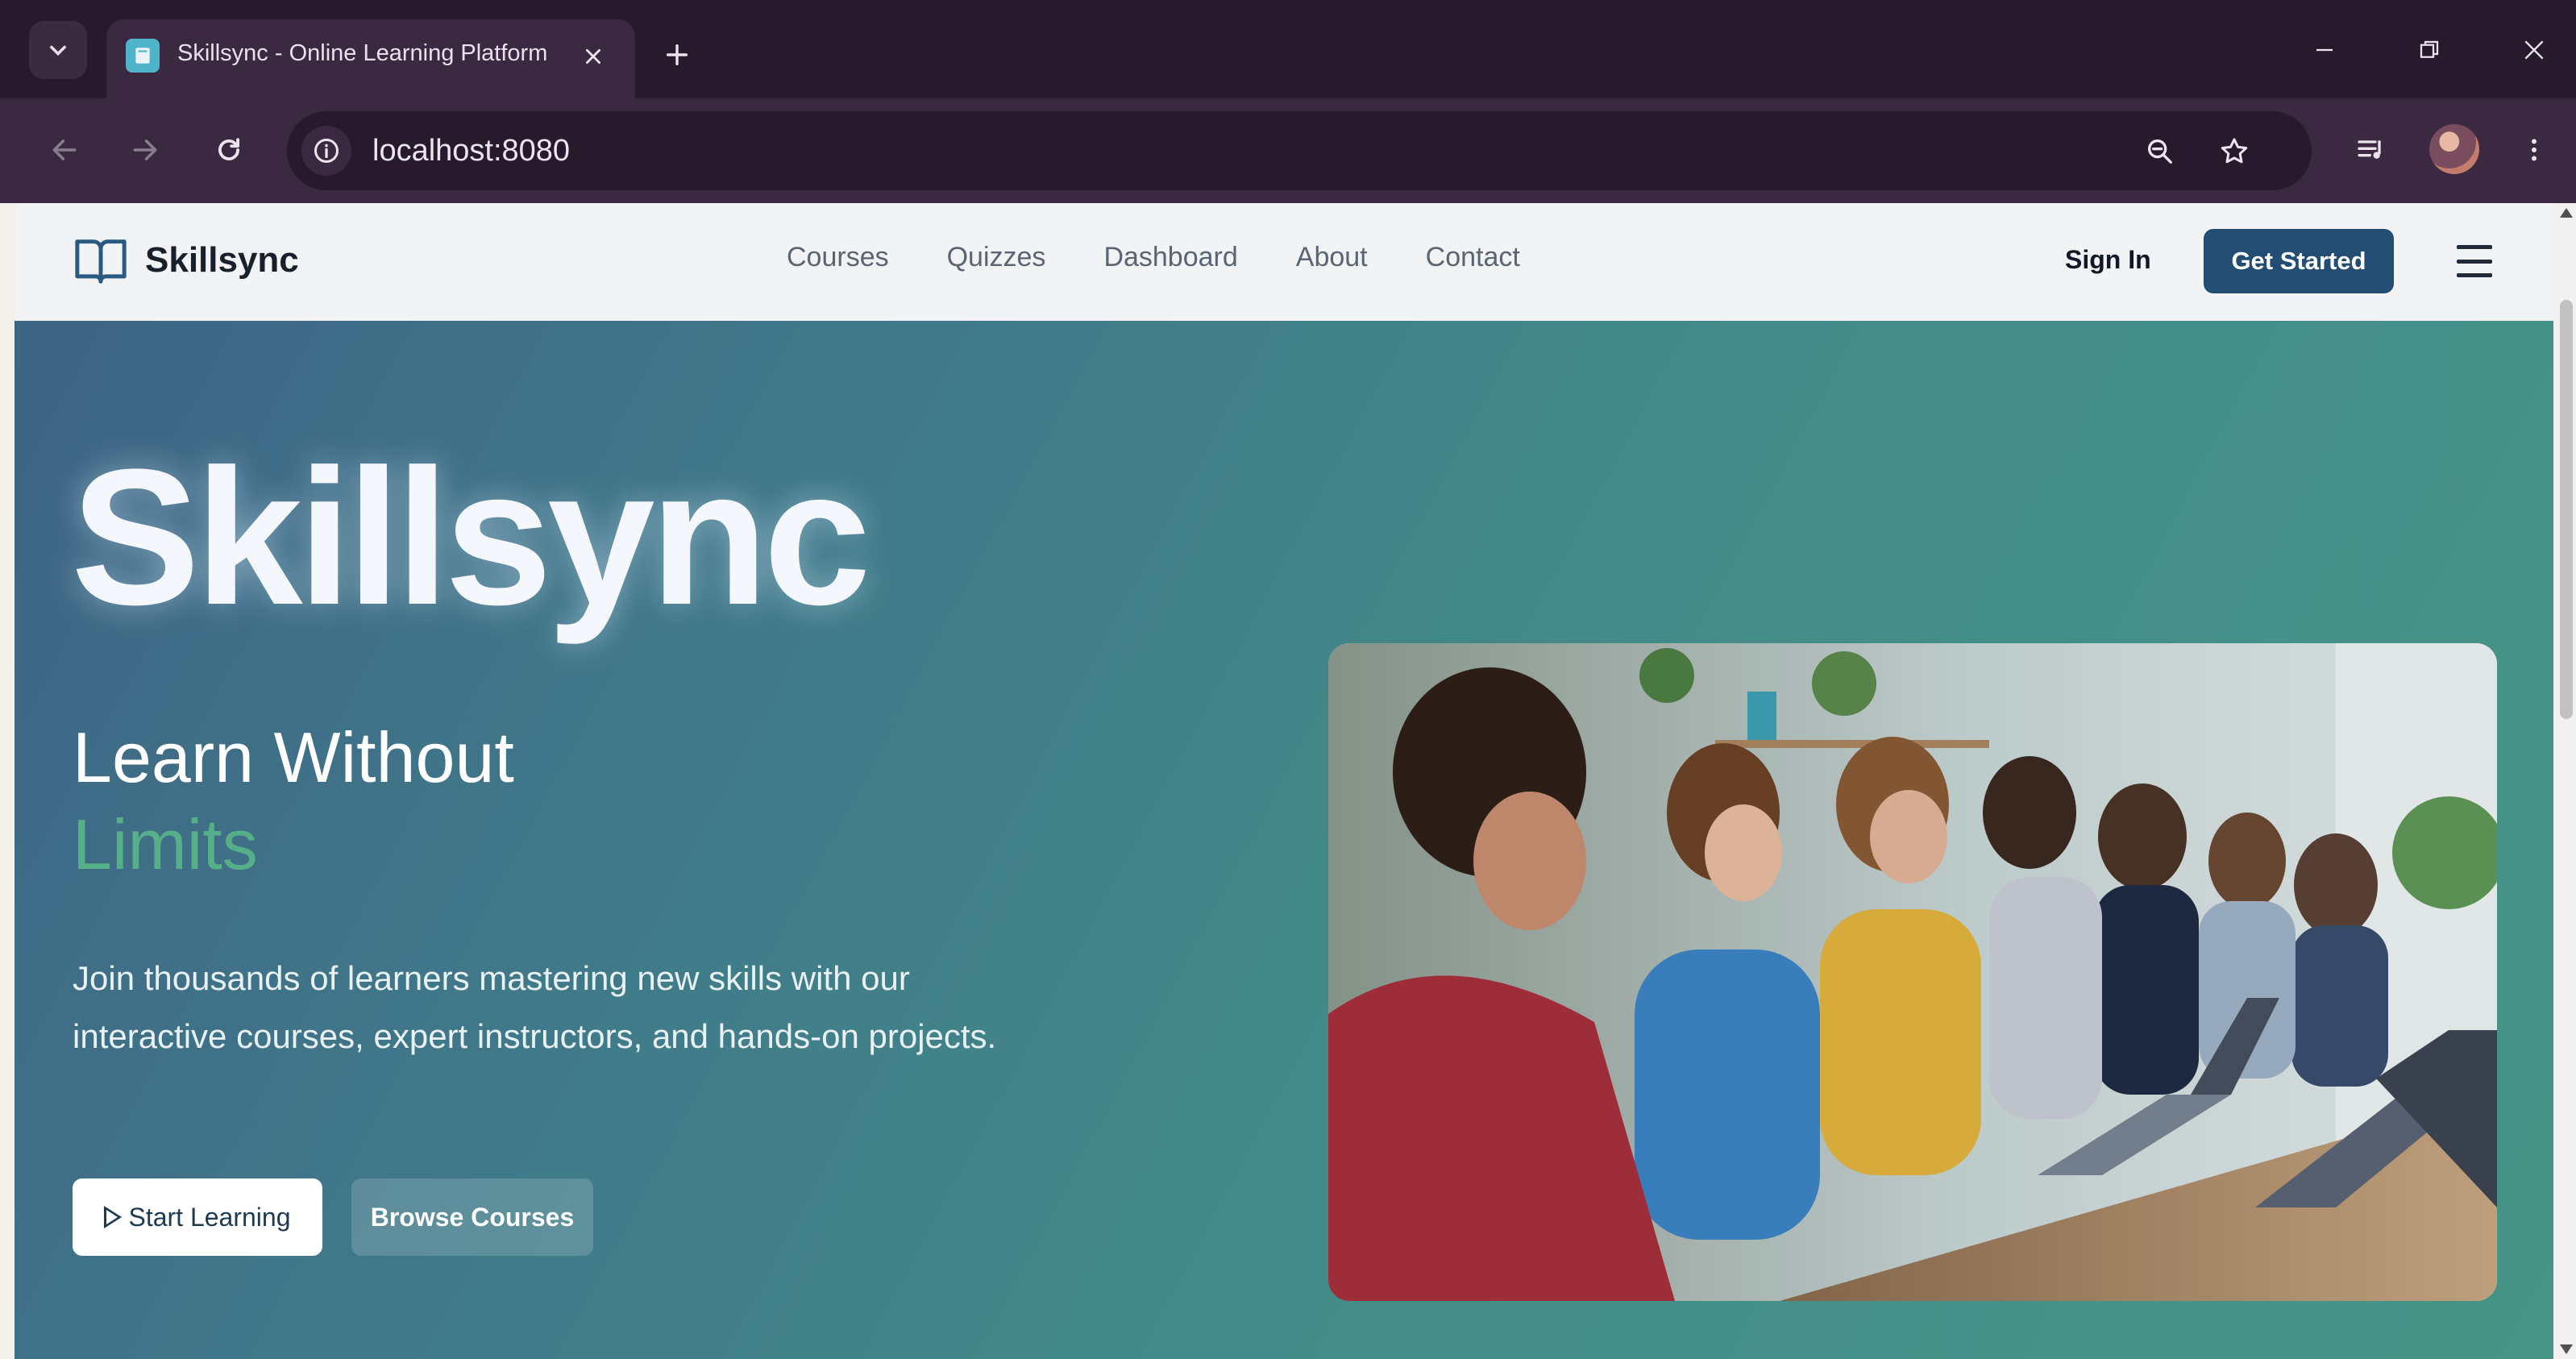 This screenshot has height=1359, width=2576. Describe the element at coordinates (143, 56) in the screenshot. I see `favicon-icon` at that location.